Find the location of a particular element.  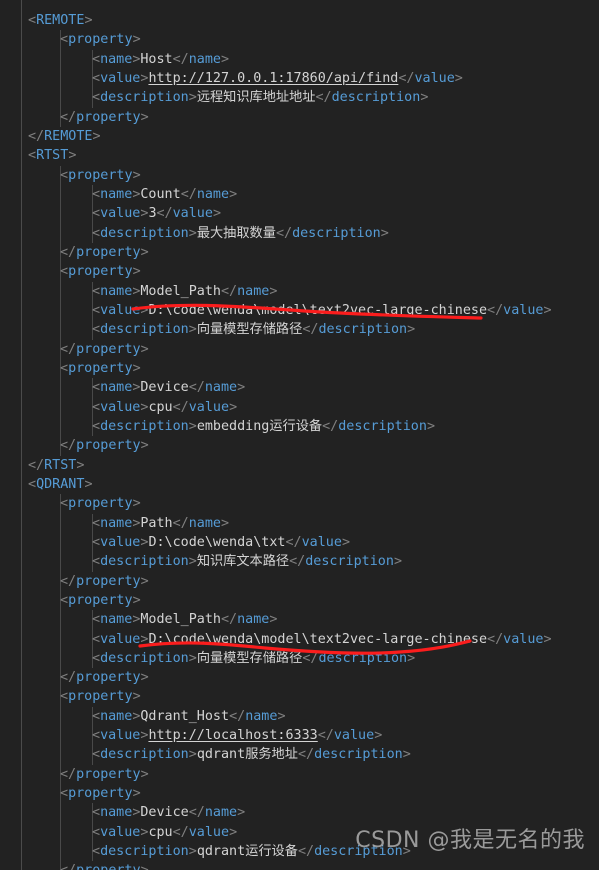

xml-url-value: http://127.0.0.1:17860/api/find is located at coordinates (273, 78).